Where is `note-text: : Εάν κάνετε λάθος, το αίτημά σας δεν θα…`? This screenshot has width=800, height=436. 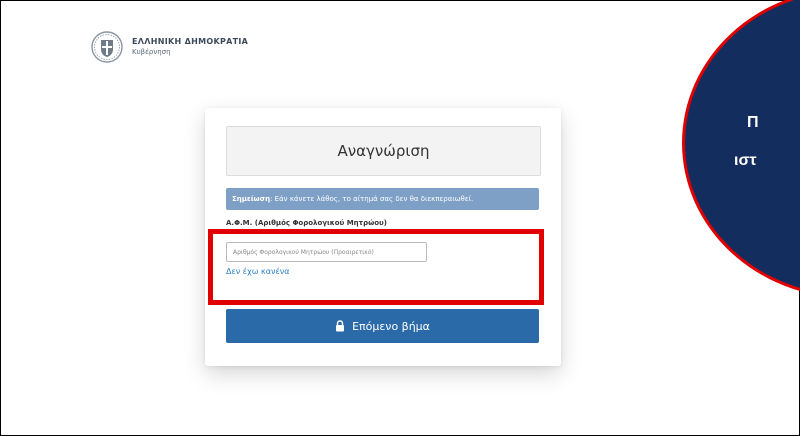 note-text: : Εάν κάνετε λάθος, το αίτημά σας δεν θα… is located at coordinates (372, 199).